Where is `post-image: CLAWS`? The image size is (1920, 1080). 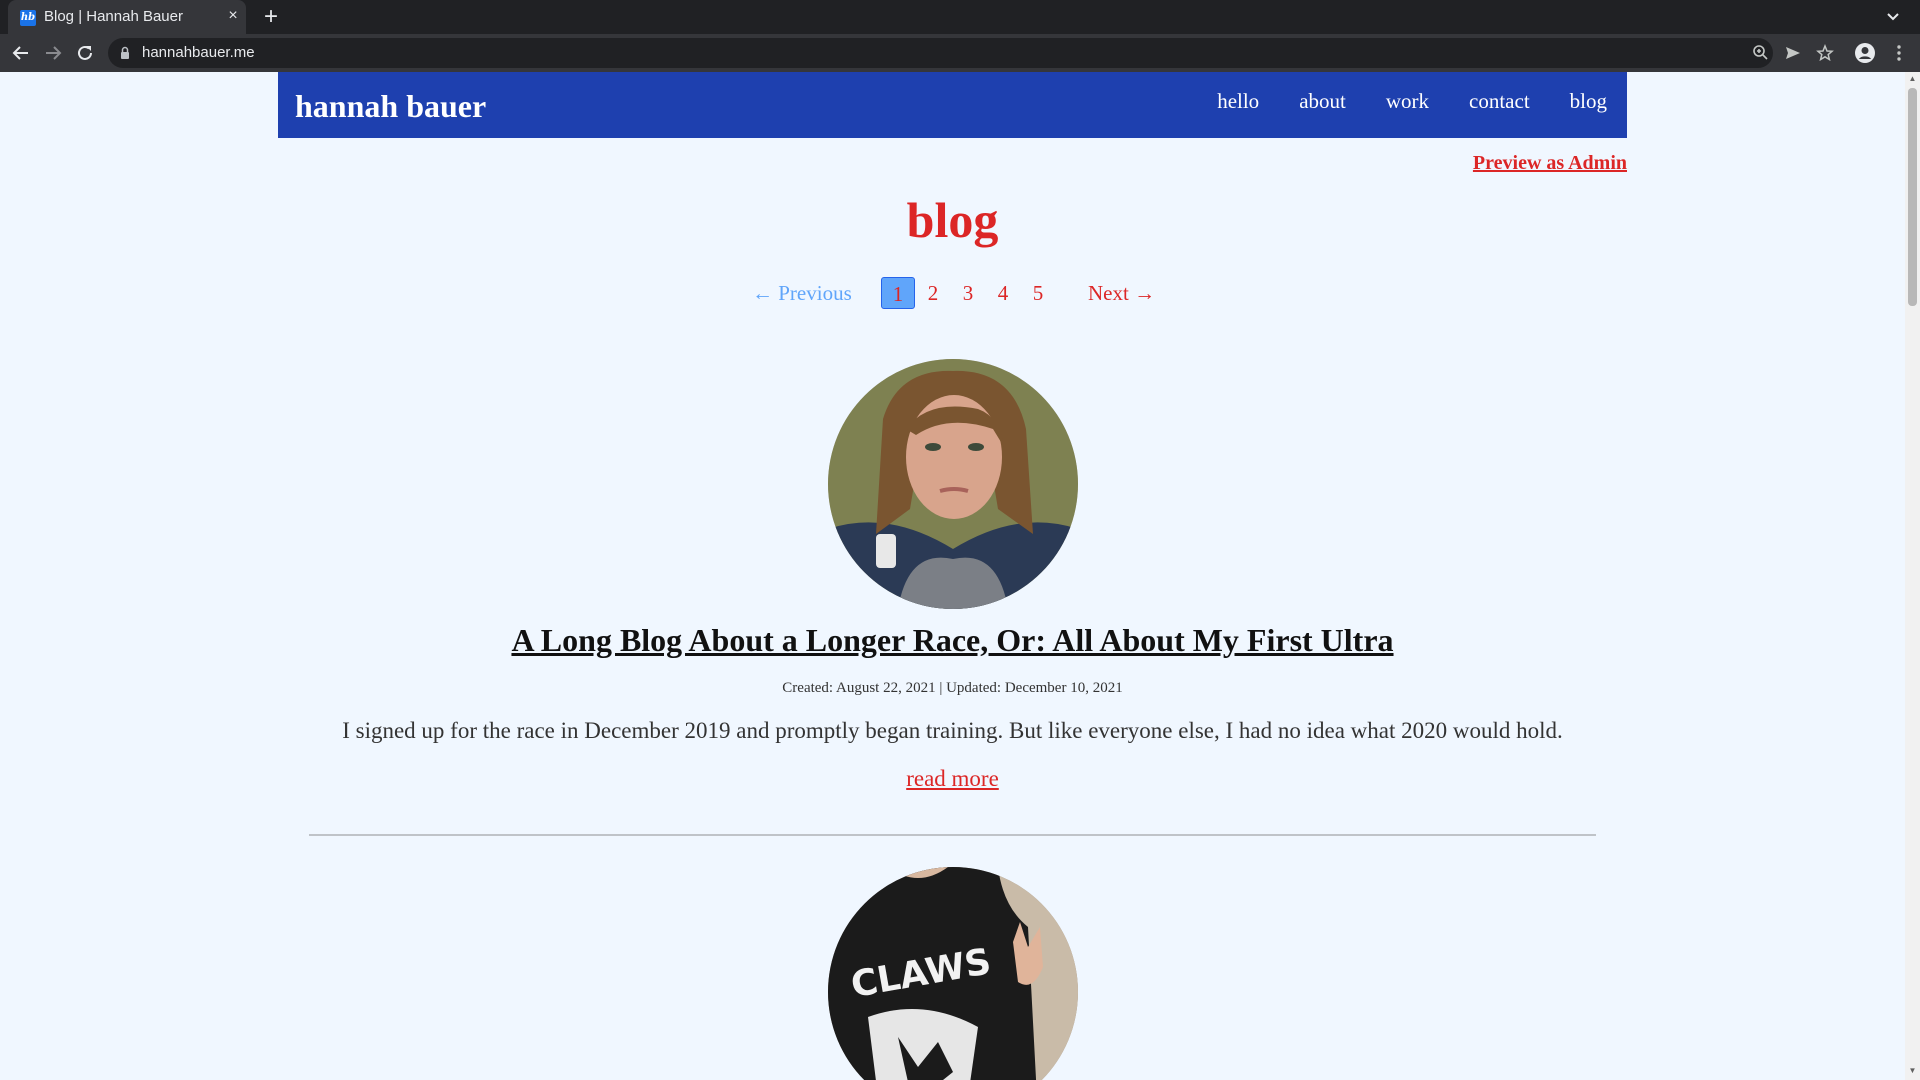
post-image: CLAWS is located at coordinates (953, 973).